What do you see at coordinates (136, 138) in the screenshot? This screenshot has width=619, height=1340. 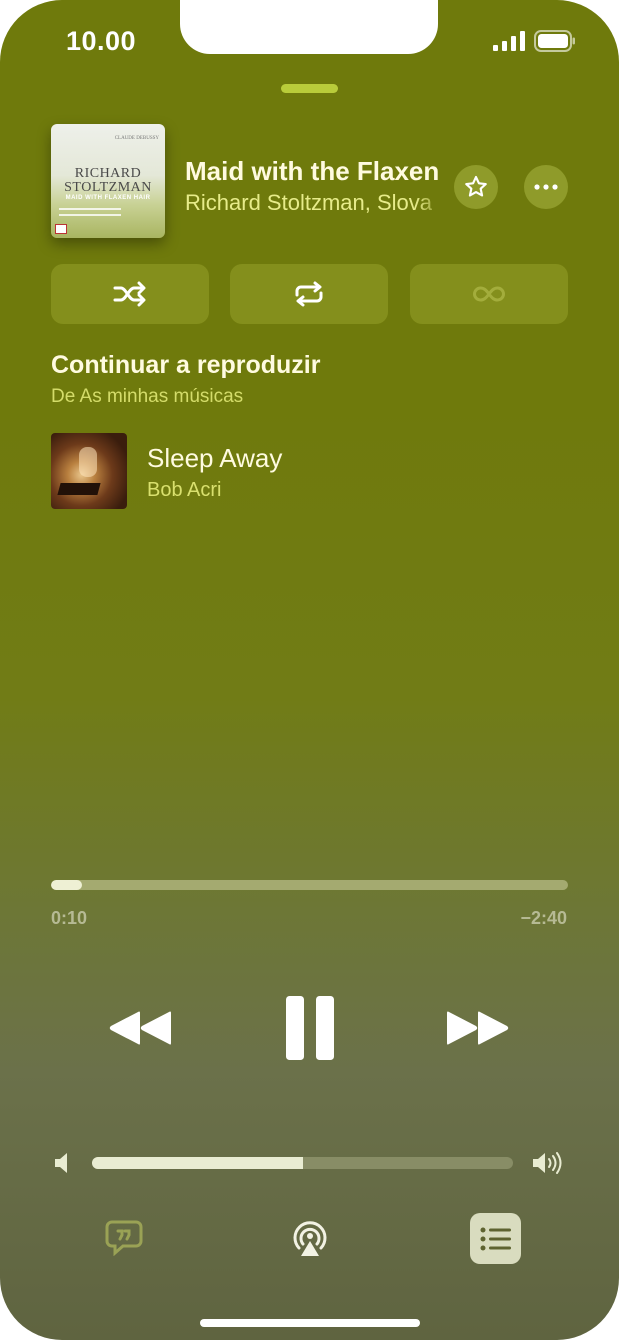 I see `artwork-composer: CLAUDE DEBUSSY` at bounding box center [136, 138].